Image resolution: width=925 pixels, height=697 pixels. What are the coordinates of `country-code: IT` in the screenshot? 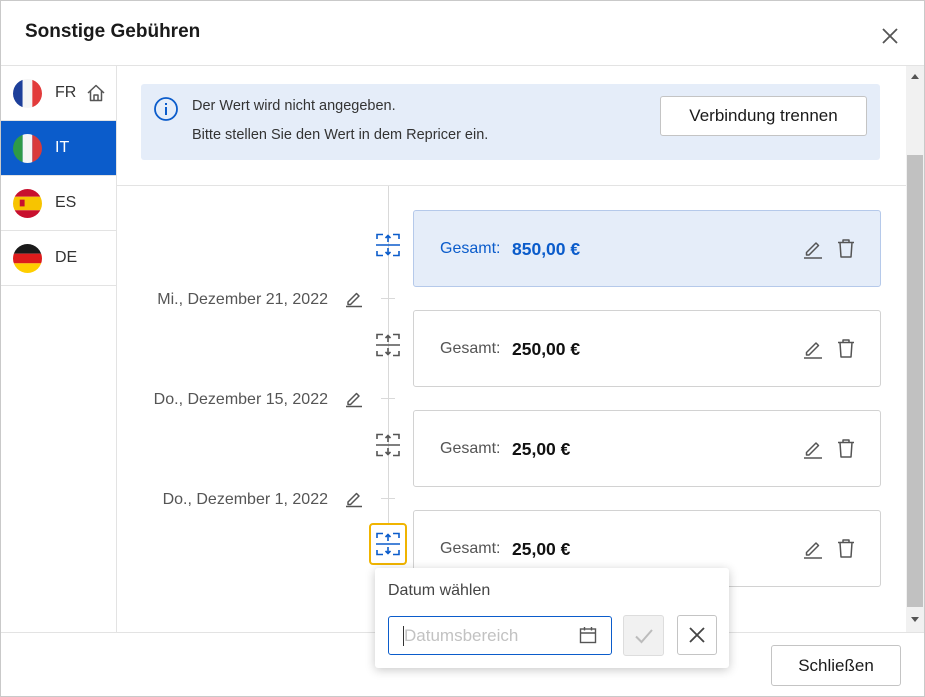 It's located at (62, 147).